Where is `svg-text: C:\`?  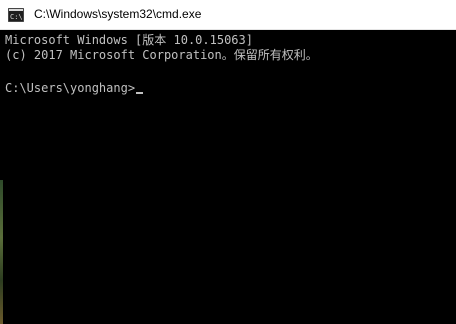
svg-text: C:\ is located at coordinates (16, 17).